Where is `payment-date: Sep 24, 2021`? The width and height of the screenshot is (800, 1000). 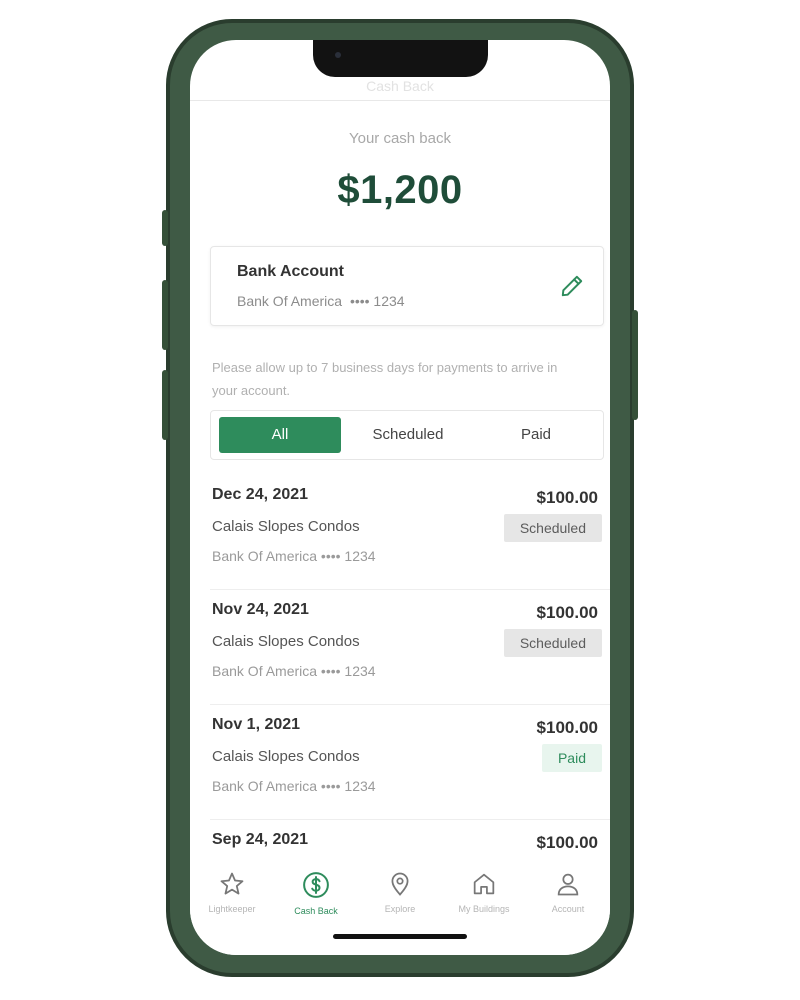
payment-date: Sep 24, 2021 is located at coordinates (260, 839).